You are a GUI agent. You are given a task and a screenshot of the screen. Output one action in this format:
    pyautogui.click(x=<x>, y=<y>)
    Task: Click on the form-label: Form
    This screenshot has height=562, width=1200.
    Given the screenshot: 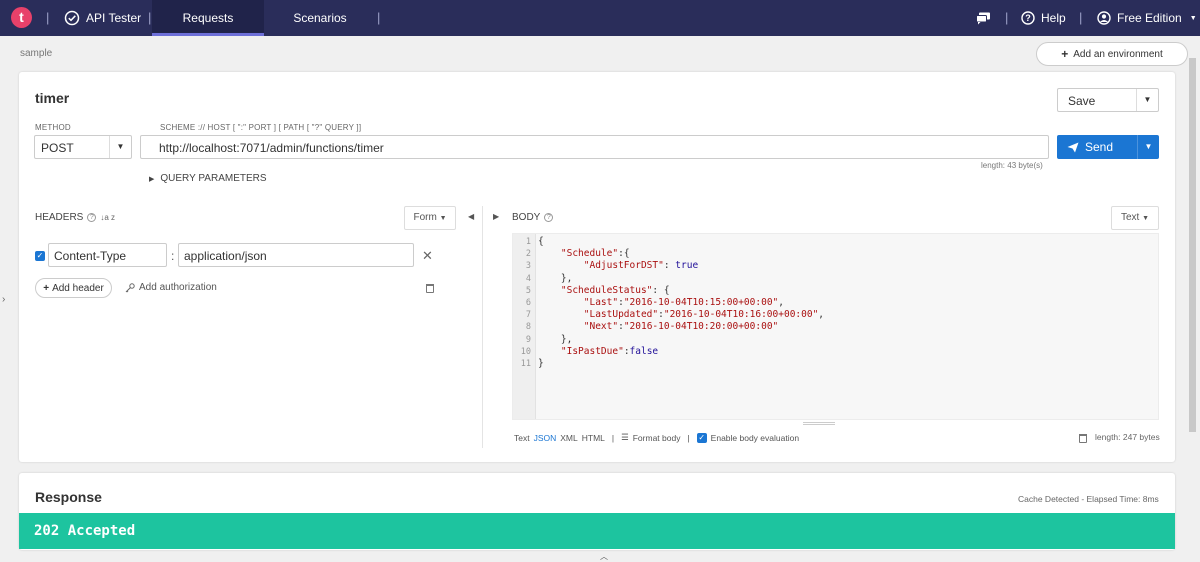 What is the action you would take?
    pyautogui.click(x=425, y=217)
    